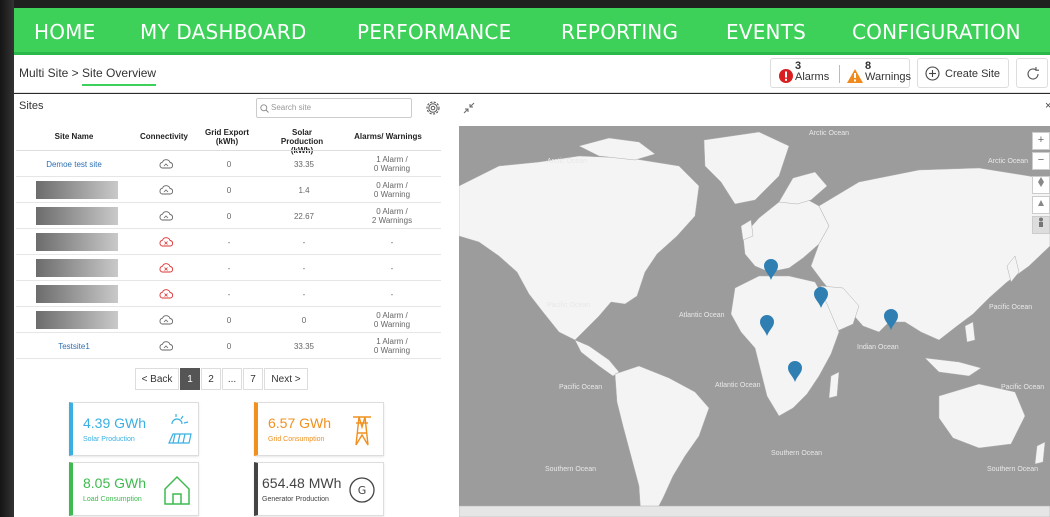  What do you see at coordinates (74, 164) in the screenshot?
I see `site-name-link: Demoe test site` at bounding box center [74, 164].